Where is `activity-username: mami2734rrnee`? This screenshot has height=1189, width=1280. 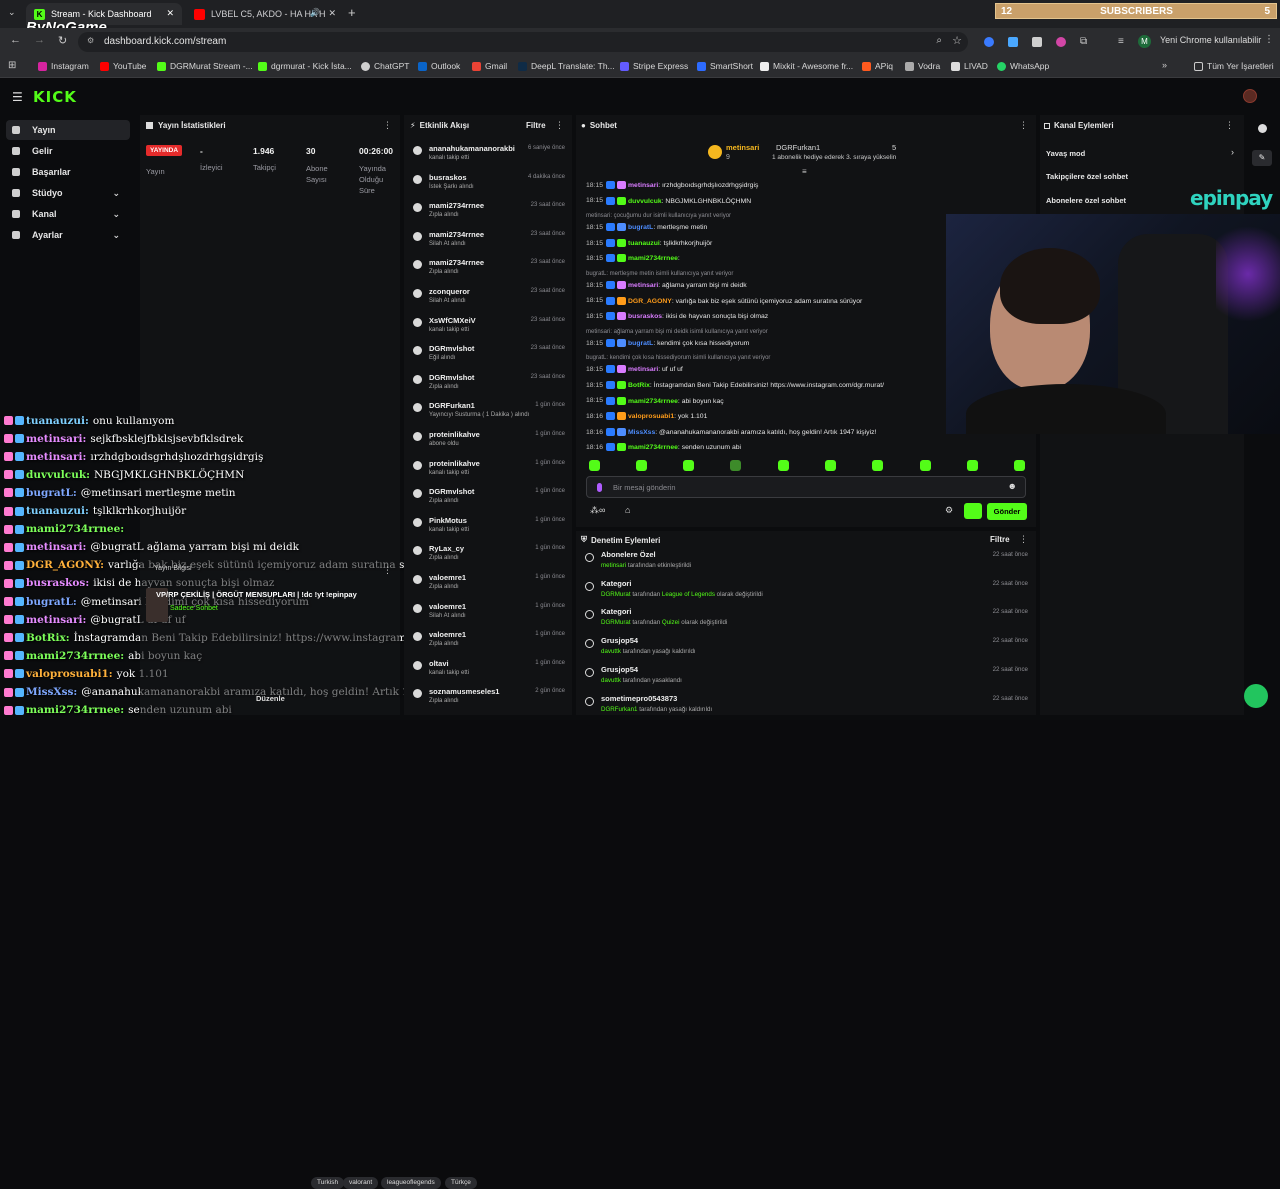
activity-username: mami2734rrnee is located at coordinates (456, 262).